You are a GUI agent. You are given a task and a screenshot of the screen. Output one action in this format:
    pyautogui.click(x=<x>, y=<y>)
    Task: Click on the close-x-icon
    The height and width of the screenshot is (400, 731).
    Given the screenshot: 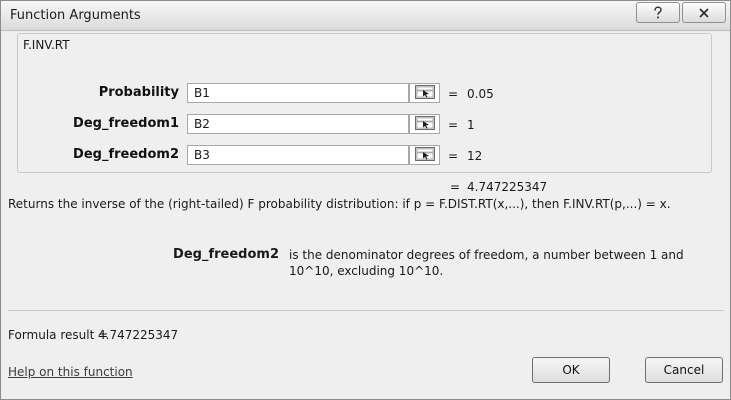 What is the action you would take?
    pyautogui.click(x=704, y=13)
    